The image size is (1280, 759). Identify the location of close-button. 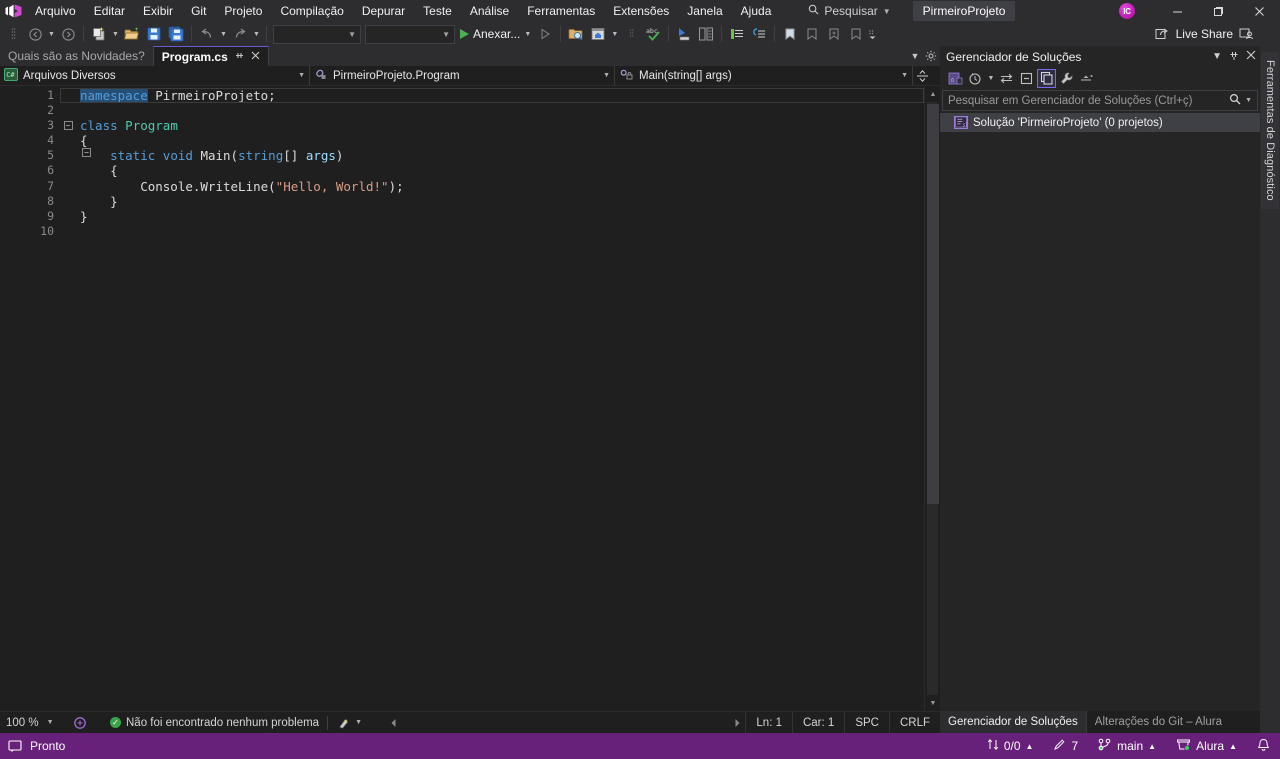
(1259, 11).